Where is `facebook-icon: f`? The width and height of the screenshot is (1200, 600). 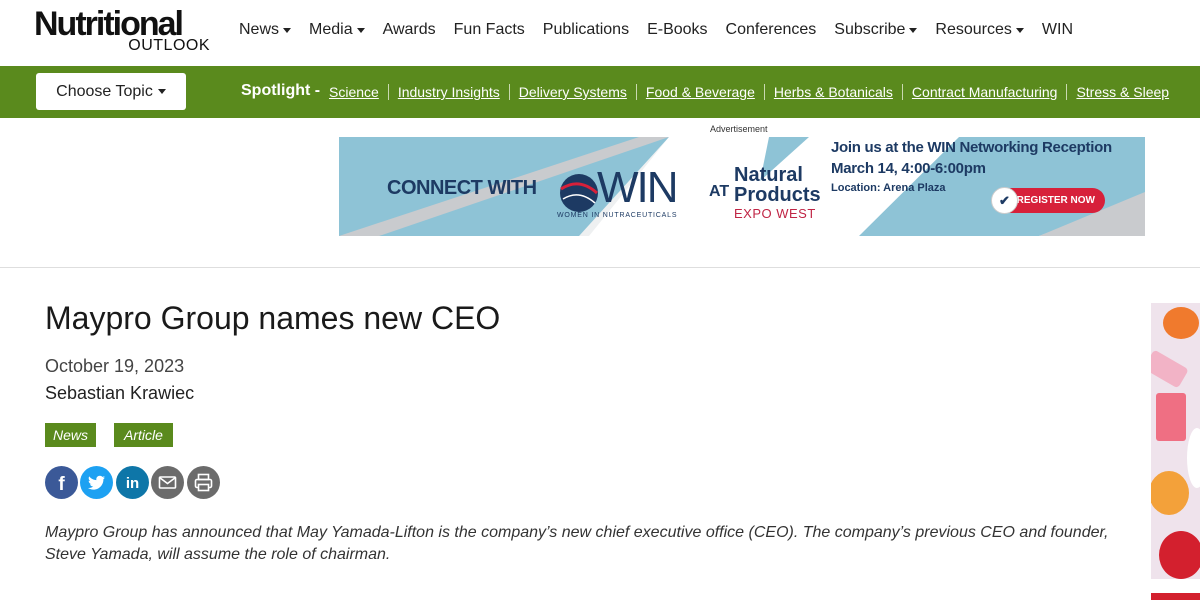 facebook-icon: f is located at coordinates (61, 484).